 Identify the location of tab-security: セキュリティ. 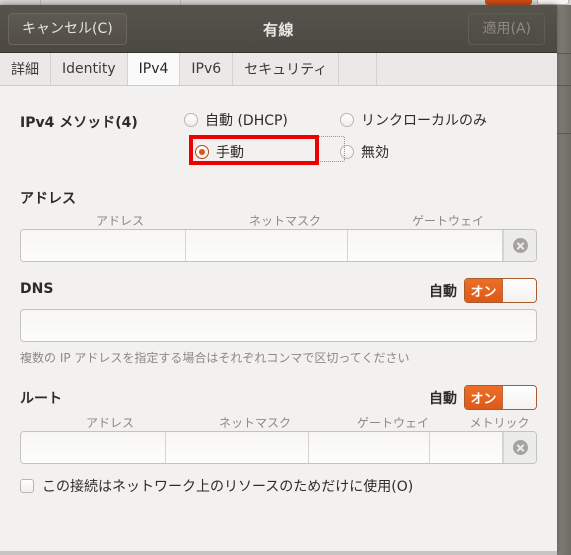
(286, 69).